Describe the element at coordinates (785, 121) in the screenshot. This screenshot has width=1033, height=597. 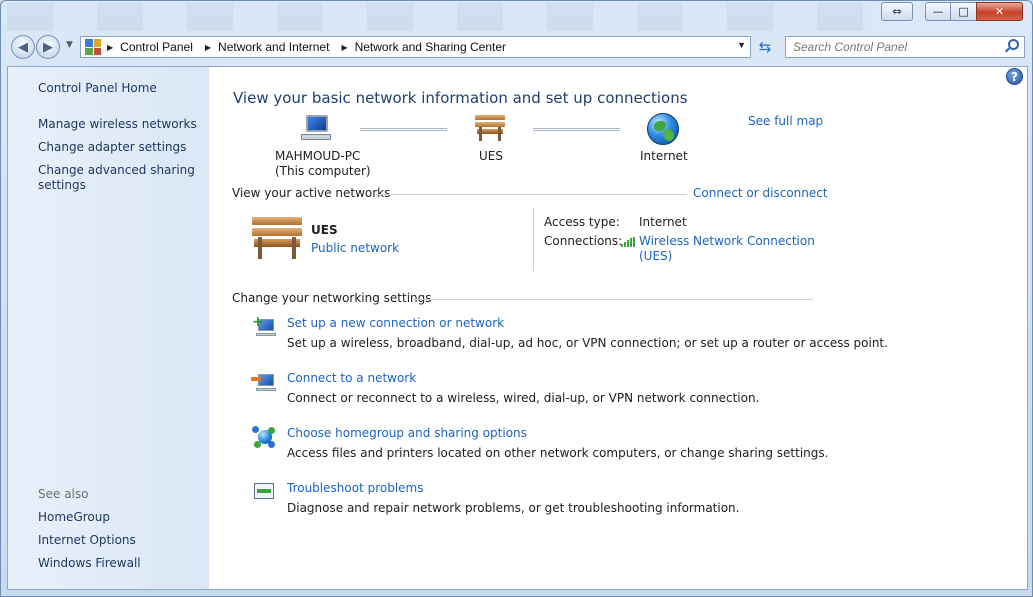
I see `see-full-map-link: See full map` at that location.